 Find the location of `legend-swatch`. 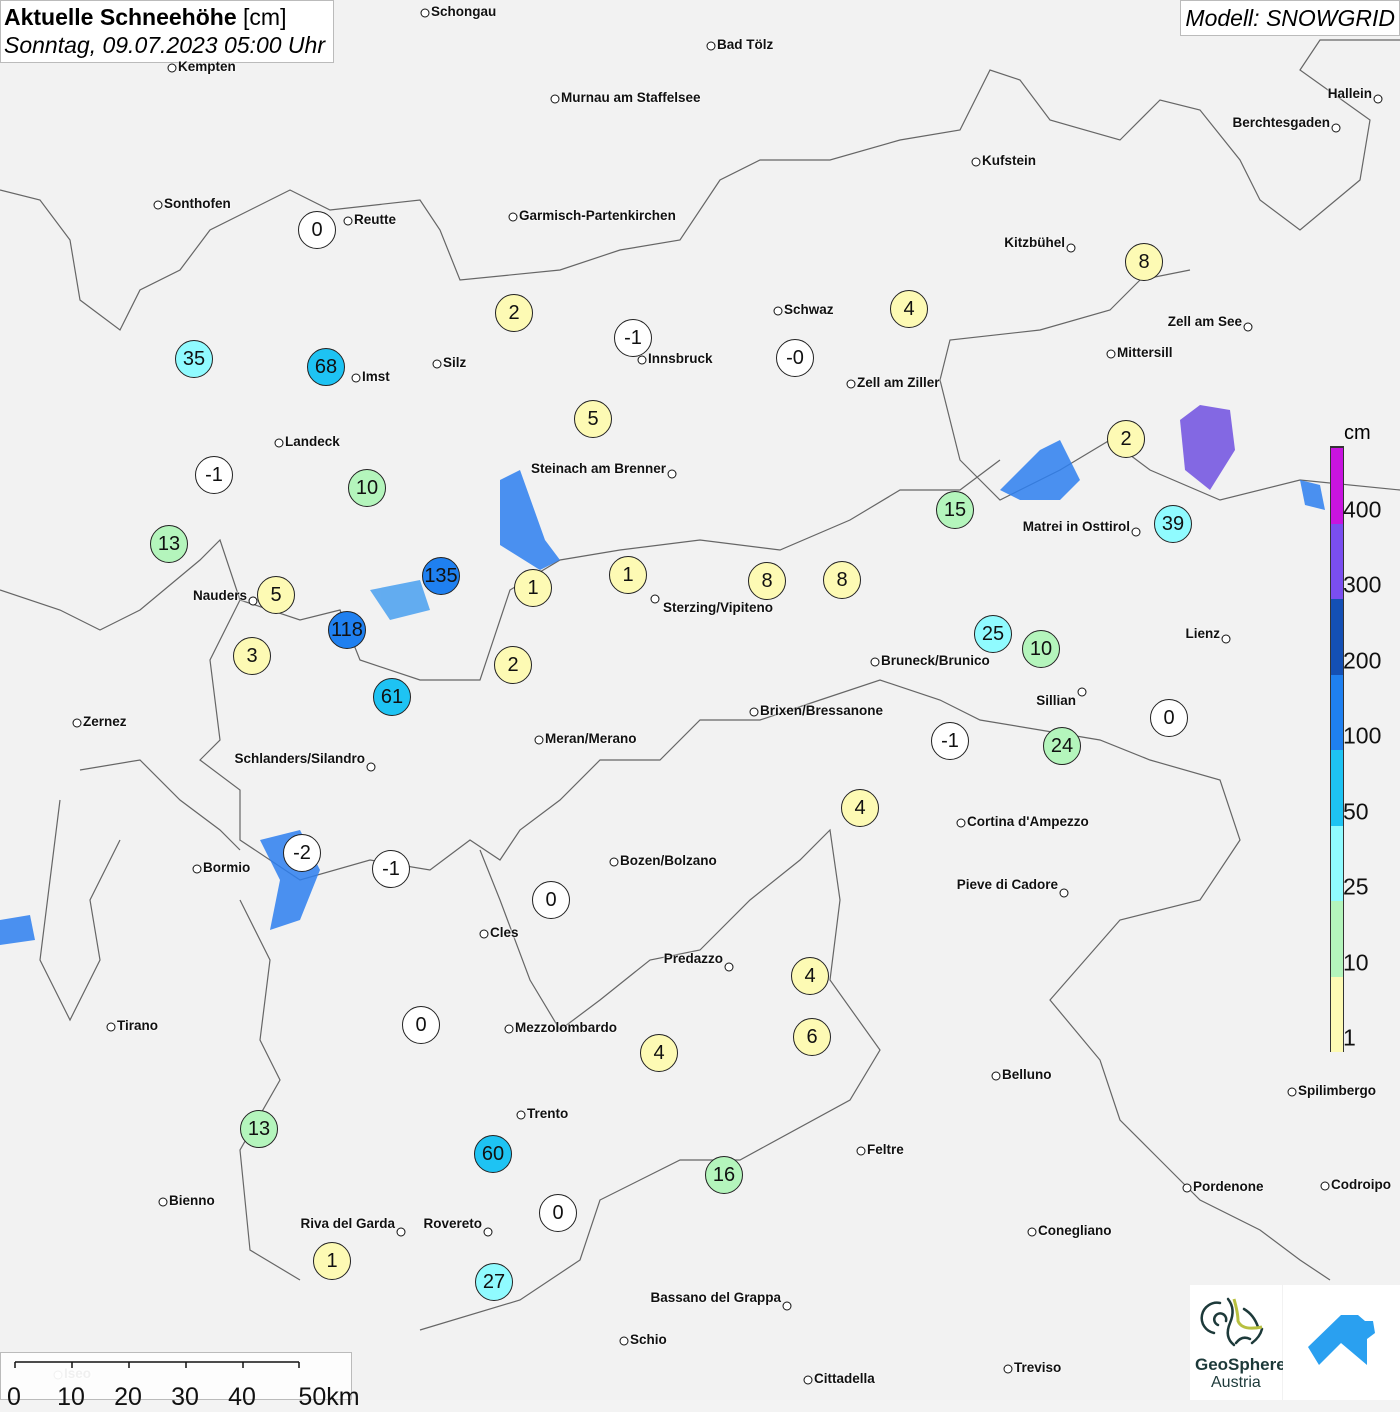

legend-swatch is located at coordinates (1337, 711).